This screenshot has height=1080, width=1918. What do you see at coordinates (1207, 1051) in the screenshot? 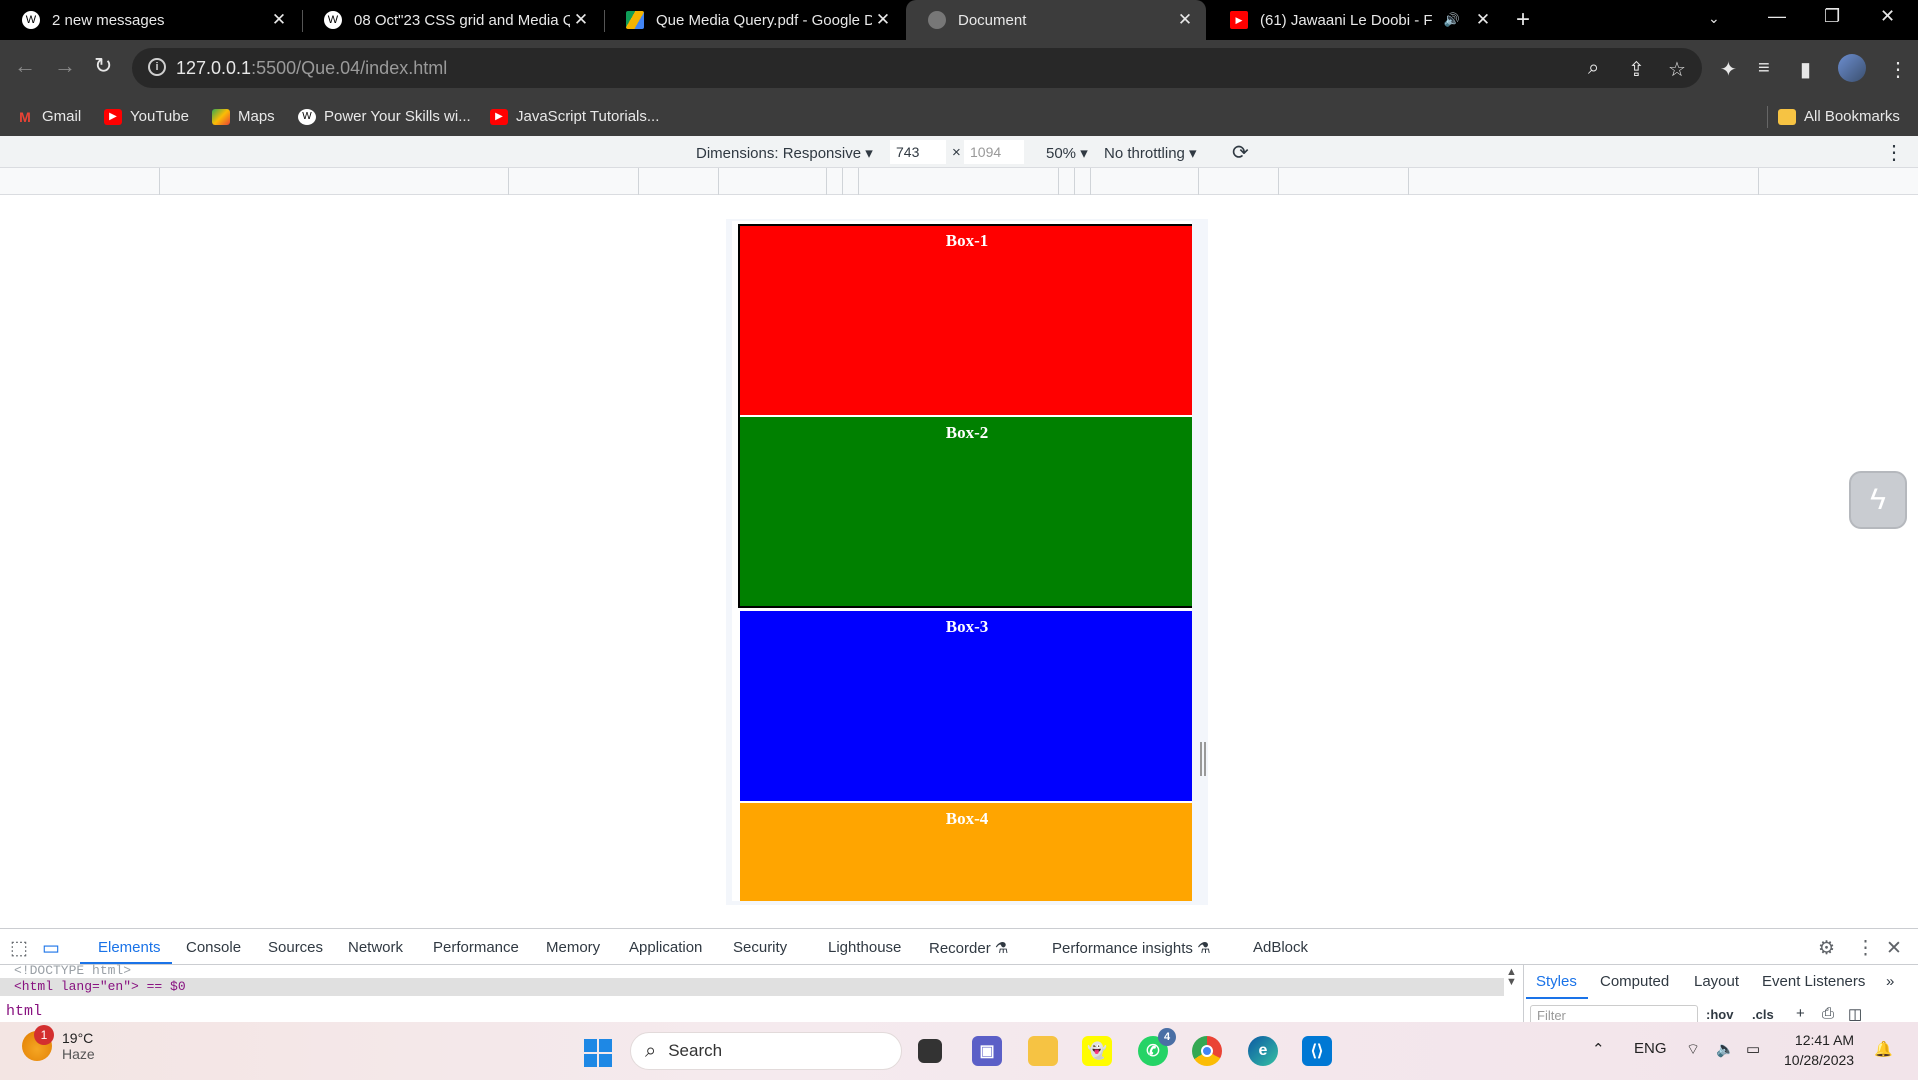
I see `chrome-icon` at bounding box center [1207, 1051].